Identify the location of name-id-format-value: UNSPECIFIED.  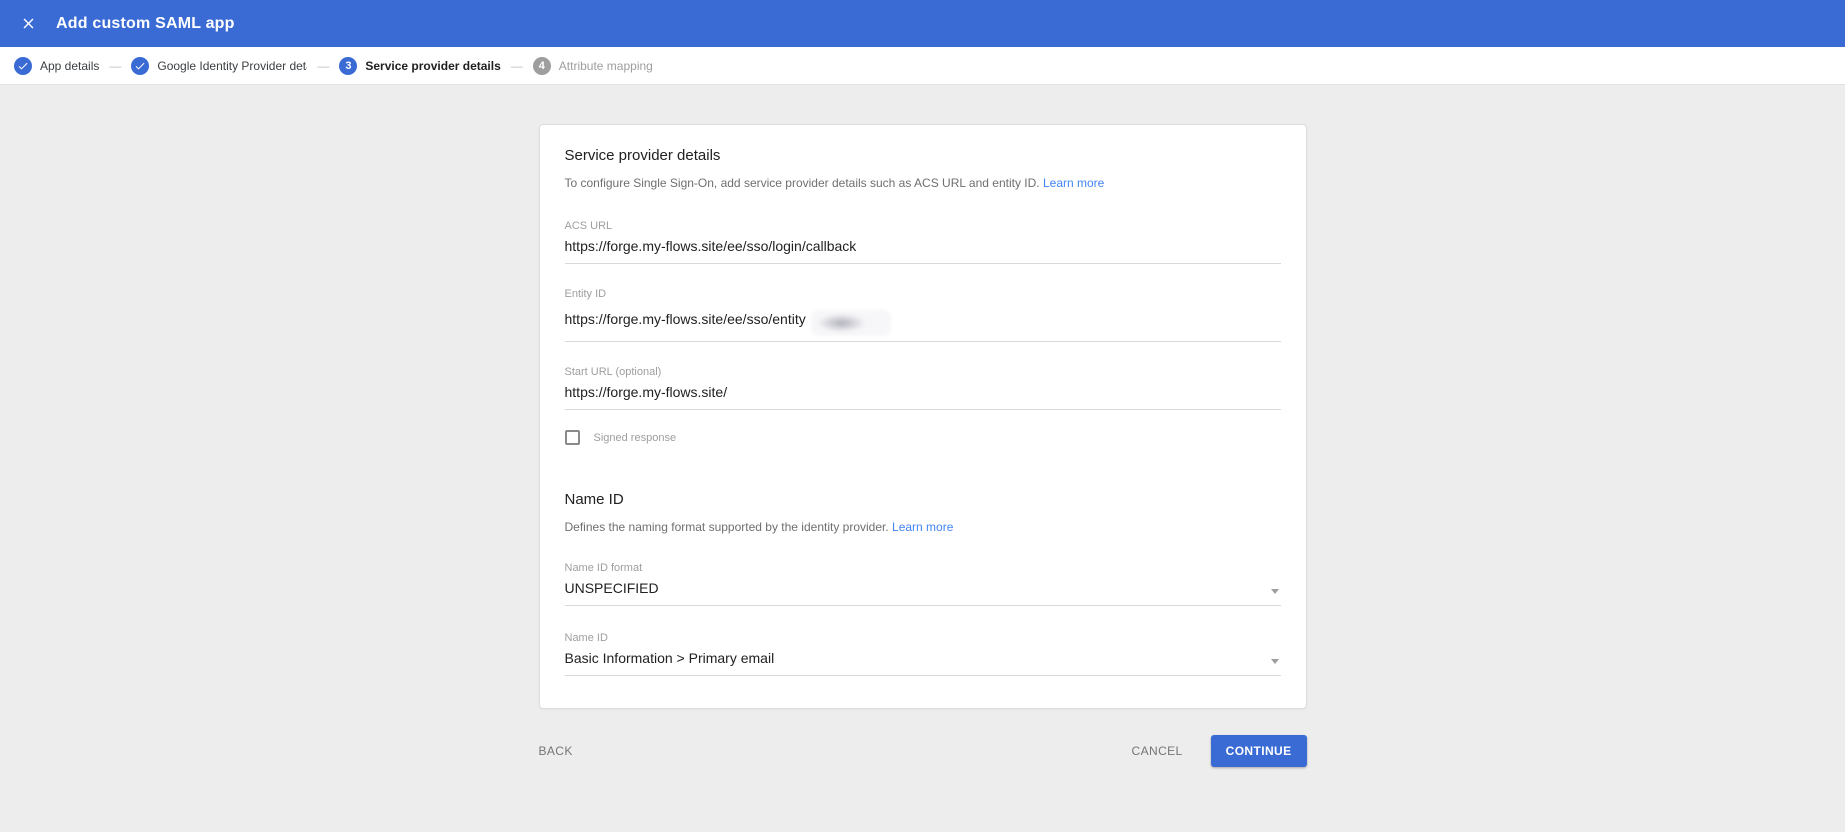
(611, 588).